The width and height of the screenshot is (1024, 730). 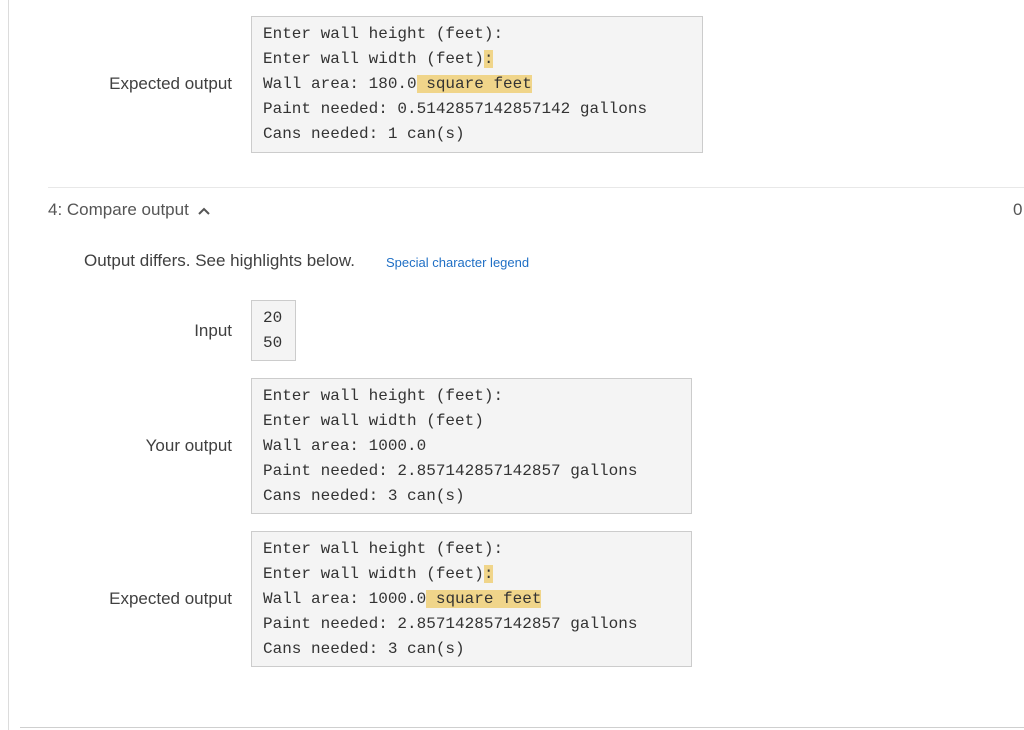 I want to click on output-line: Wall area: 1000.0 square feet, so click(x=402, y=599).